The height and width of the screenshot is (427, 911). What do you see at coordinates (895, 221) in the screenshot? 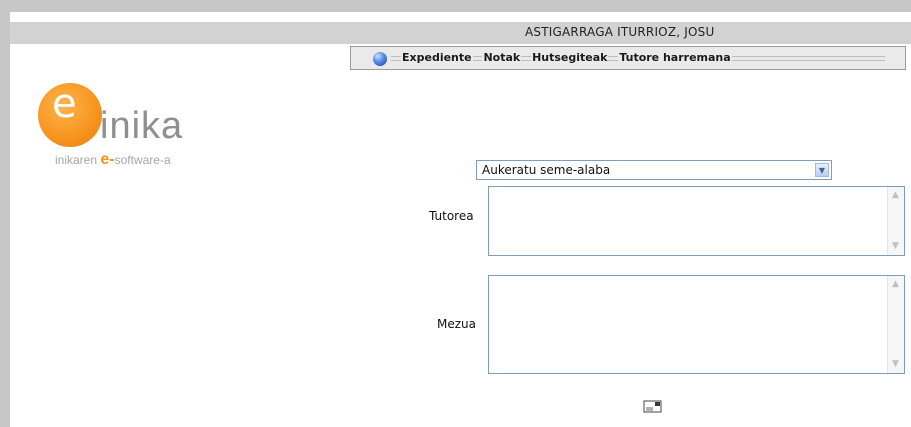
I see `tutor-scrollbar: ▲ ▼` at bounding box center [895, 221].